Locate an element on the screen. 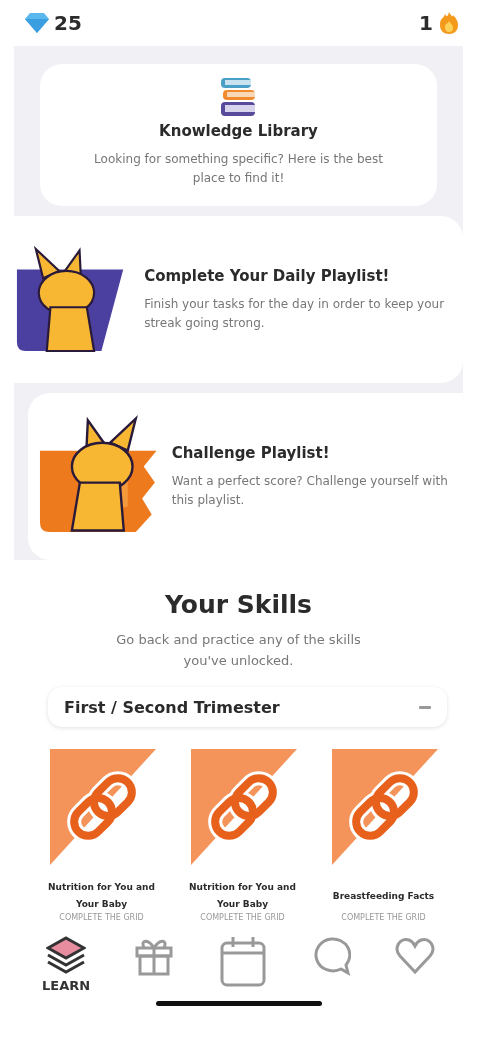 The image size is (477, 1046). section-subtitle: Go back and practice any of the skills you've unlocked. is located at coordinates (238, 650).